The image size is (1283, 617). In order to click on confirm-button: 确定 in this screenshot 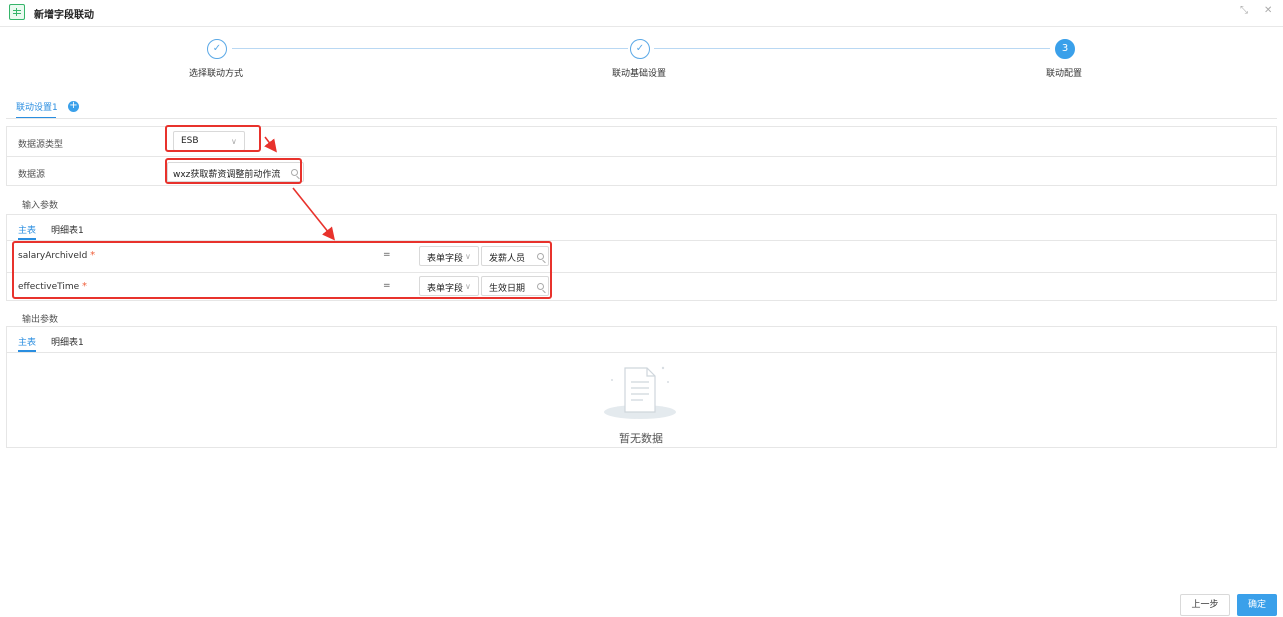, I will do `click(1257, 605)`.